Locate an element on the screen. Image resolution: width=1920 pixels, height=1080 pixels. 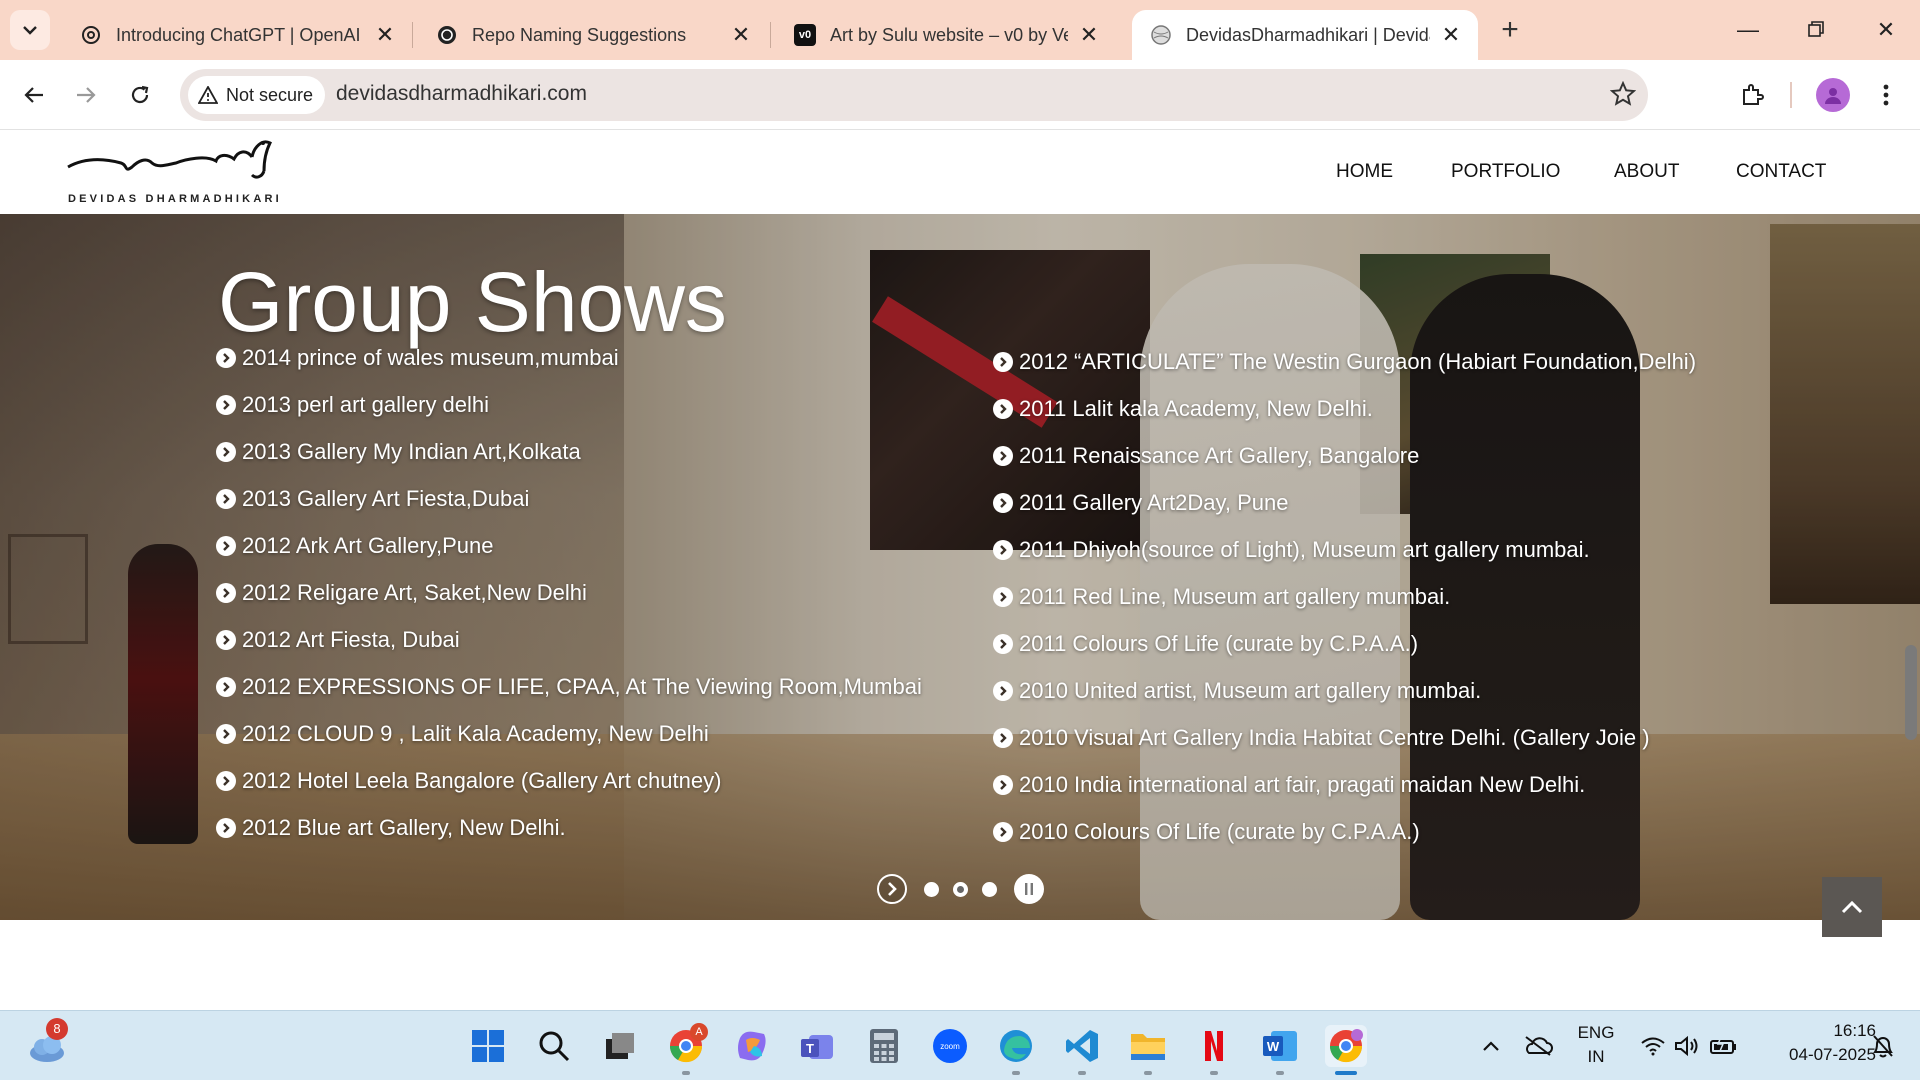
list-item-text: 2014 prince of wales museum,mumbai is located at coordinates (430, 357).